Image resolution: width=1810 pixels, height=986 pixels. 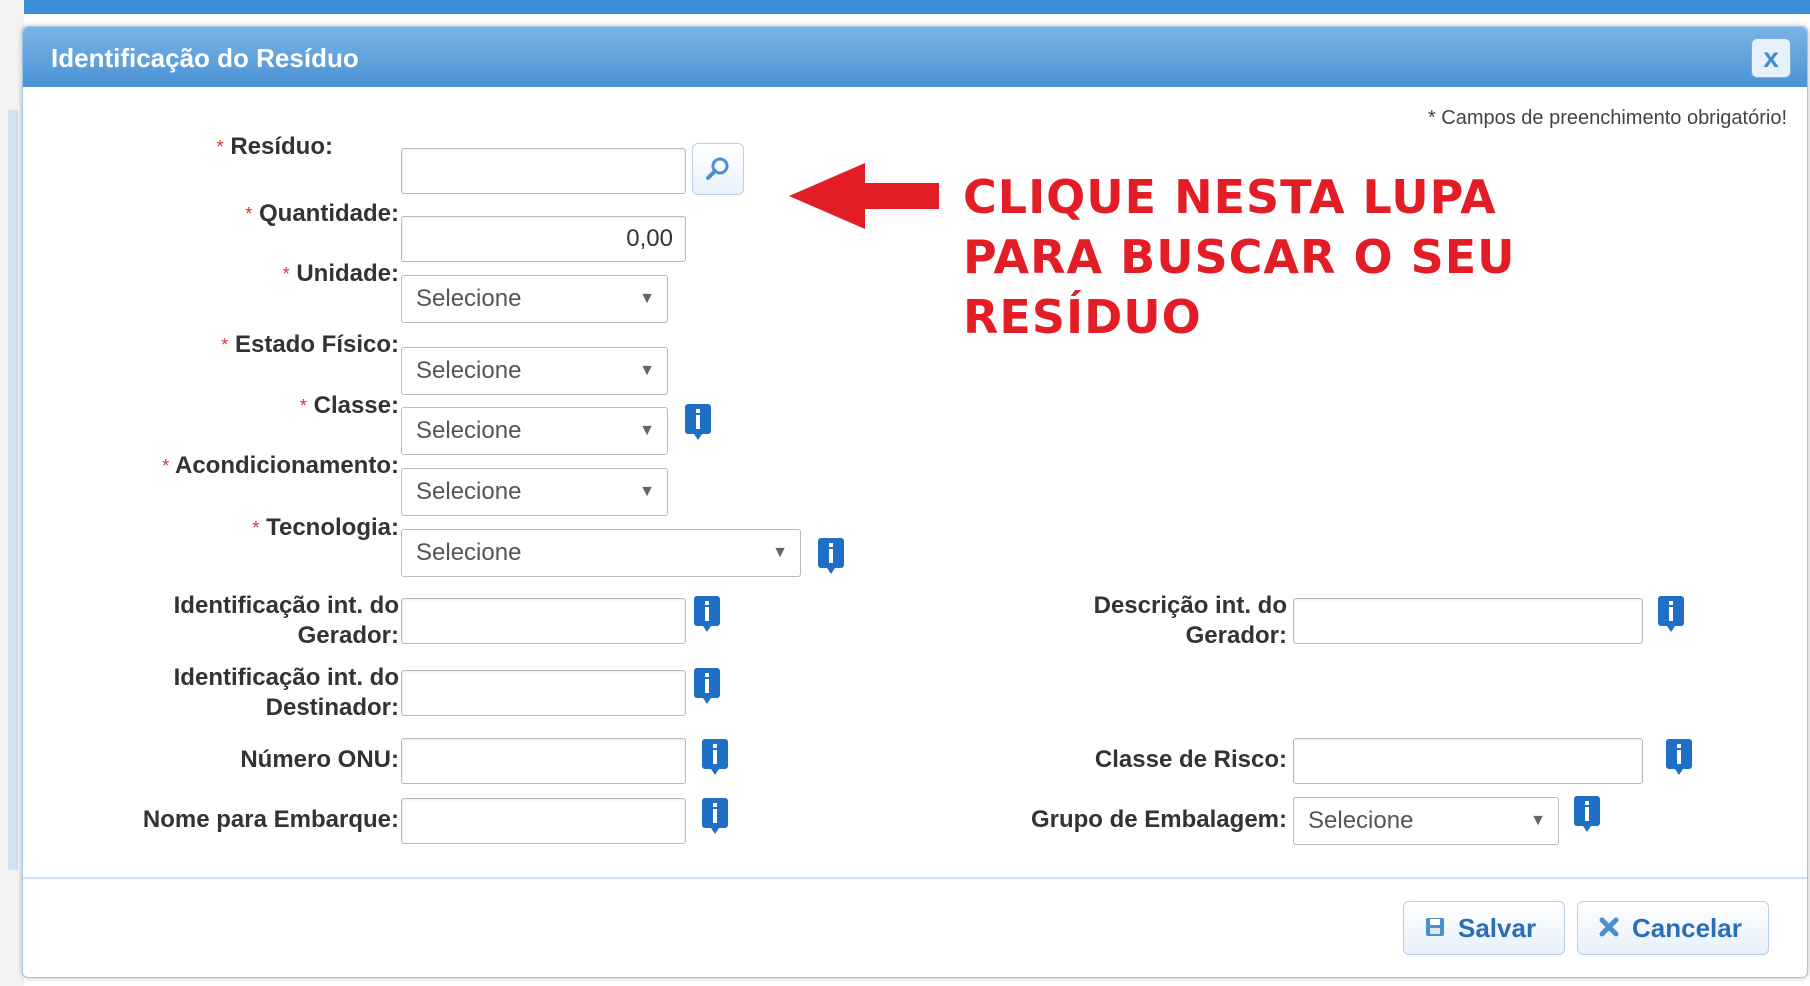 I want to click on numero-onu-label: Número ONU:, so click(x=319, y=759).